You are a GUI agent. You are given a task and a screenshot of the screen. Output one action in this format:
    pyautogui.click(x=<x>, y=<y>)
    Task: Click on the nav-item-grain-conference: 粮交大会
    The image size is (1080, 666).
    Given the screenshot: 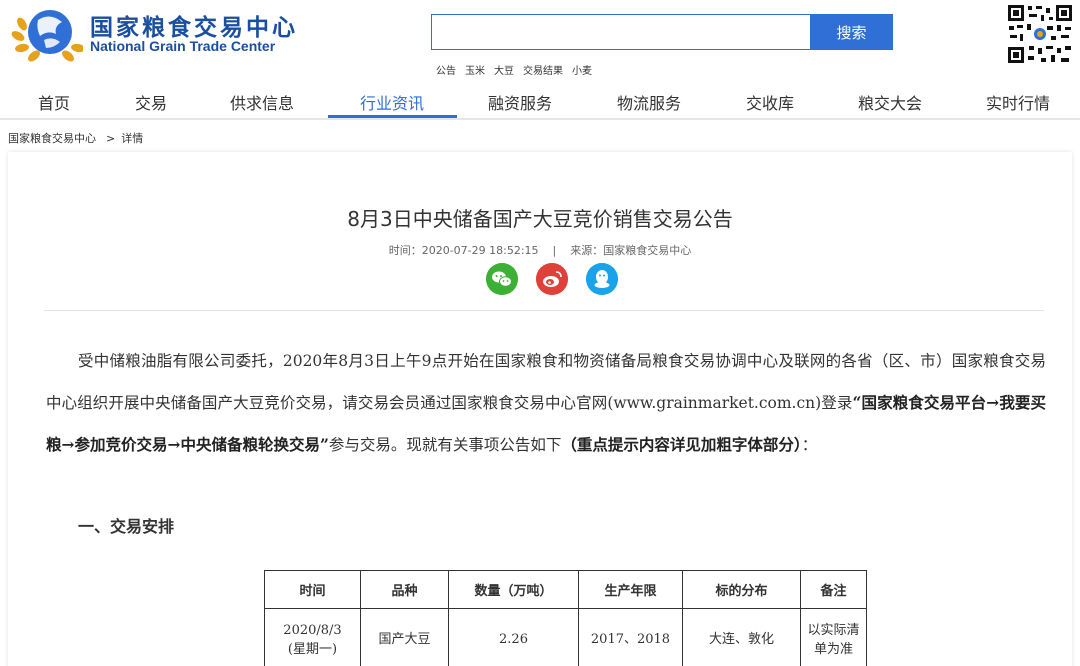 What is the action you would take?
    pyautogui.click(x=890, y=102)
    